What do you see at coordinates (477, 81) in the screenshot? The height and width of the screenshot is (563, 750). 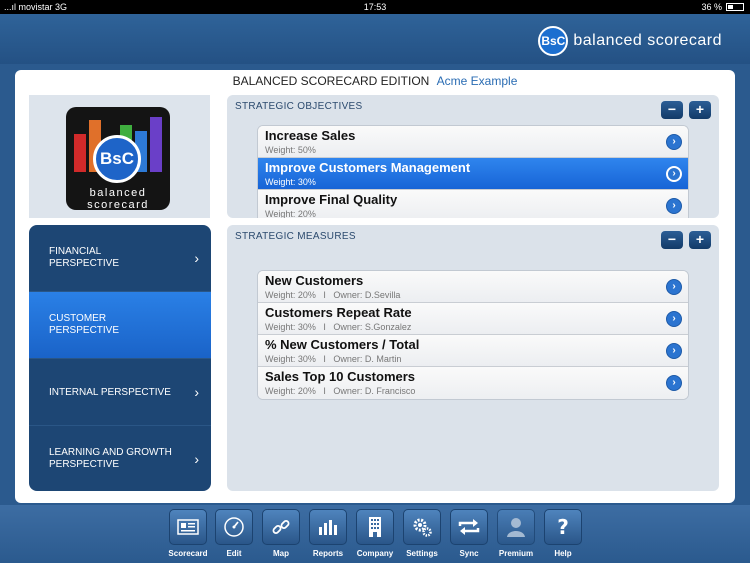 I see `company-name: Acme Example` at bounding box center [477, 81].